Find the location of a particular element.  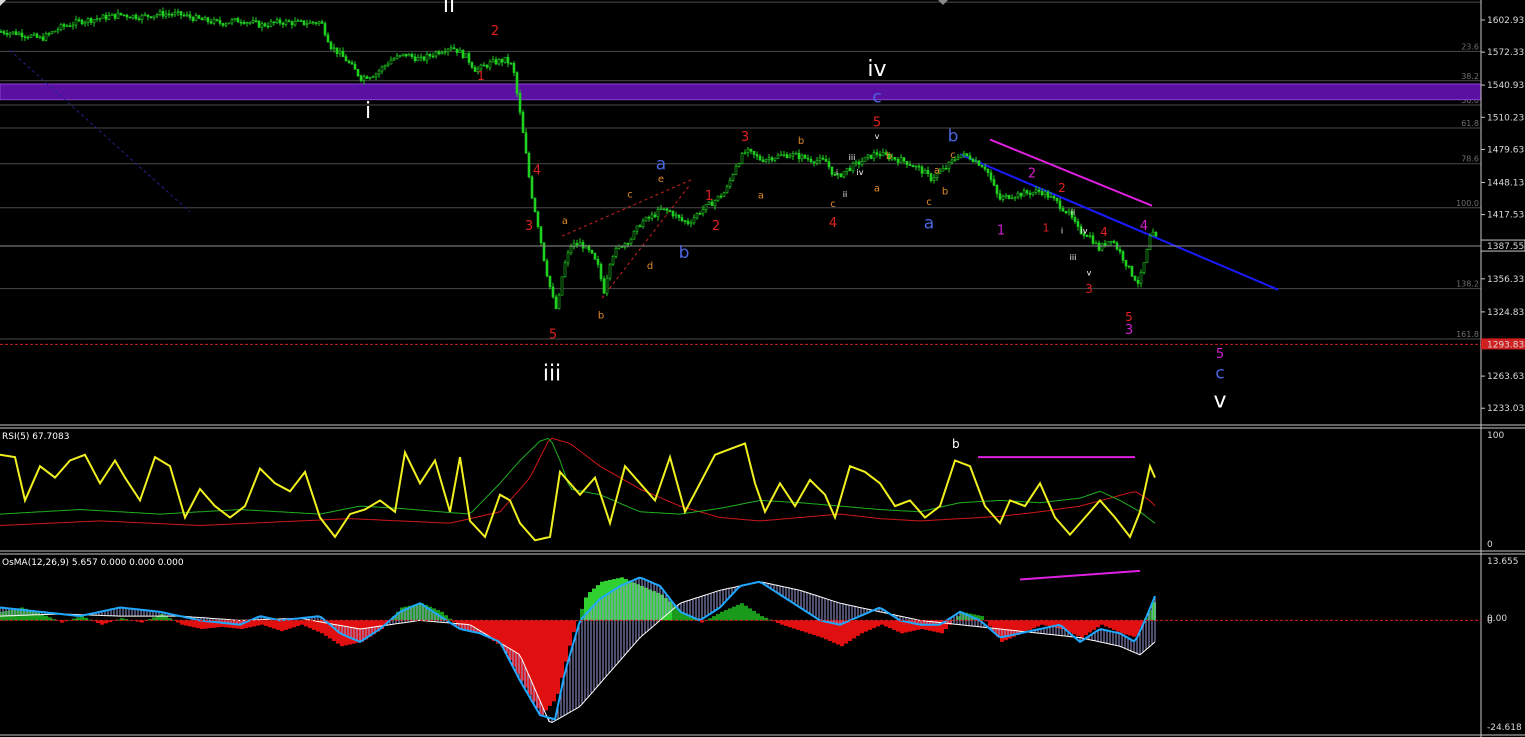

fib-label-7: 138.2 is located at coordinates (1467, 284).